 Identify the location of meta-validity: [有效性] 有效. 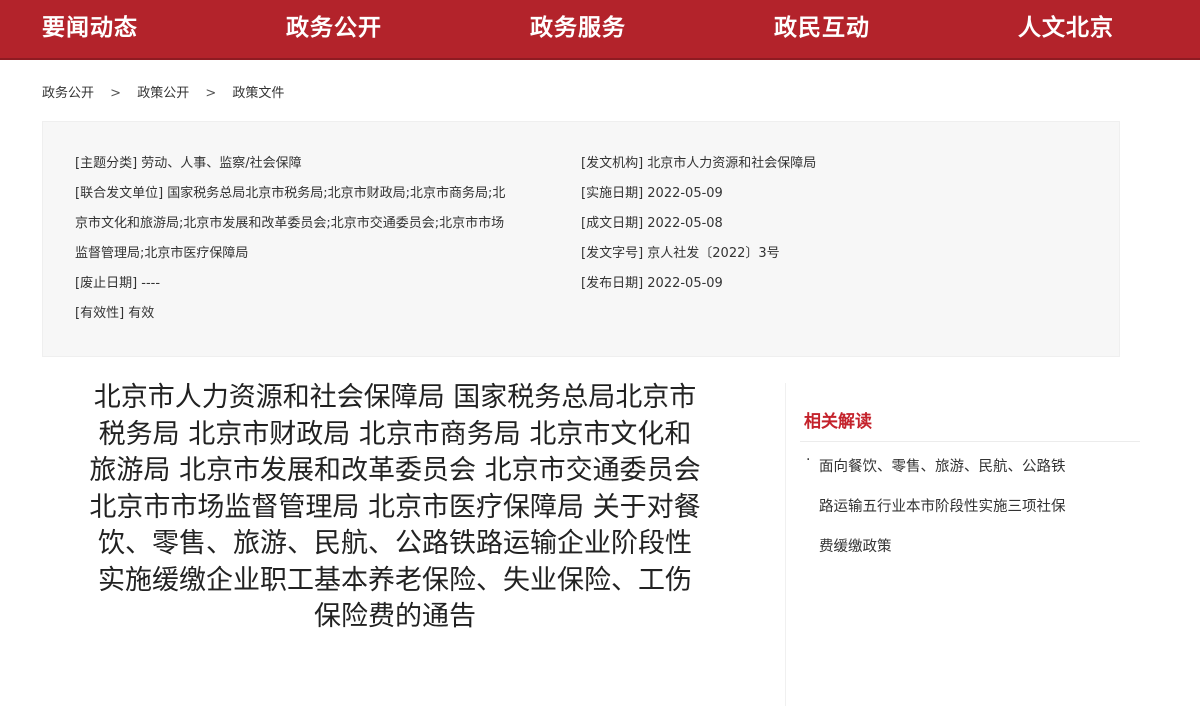
(115, 313).